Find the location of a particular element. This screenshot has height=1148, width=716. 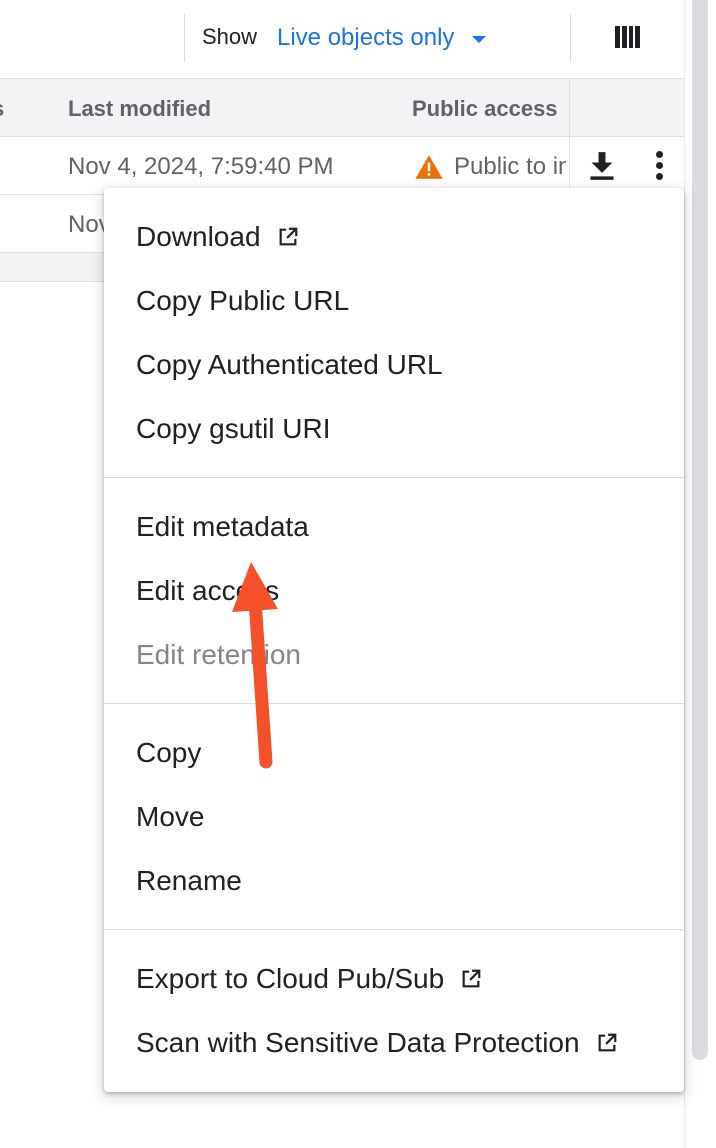

show-filter-value: Live objects only is located at coordinates (366, 37).